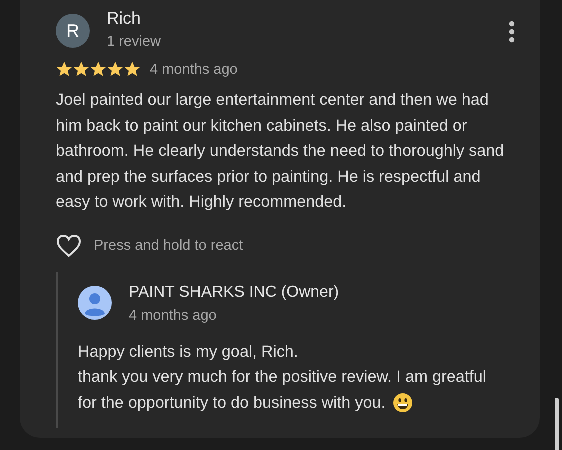  I want to click on reply-text-line: Happy clients is my goal, Rich., so click(188, 352).